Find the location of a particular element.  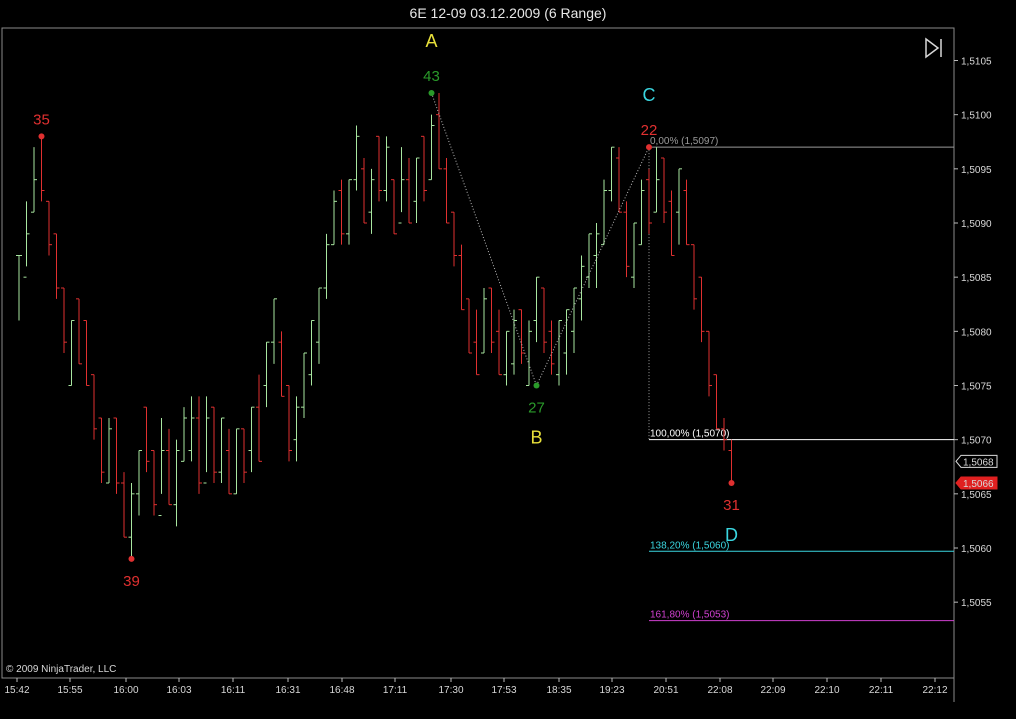

y-tick-label: 1,5100 is located at coordinates (976, 116).